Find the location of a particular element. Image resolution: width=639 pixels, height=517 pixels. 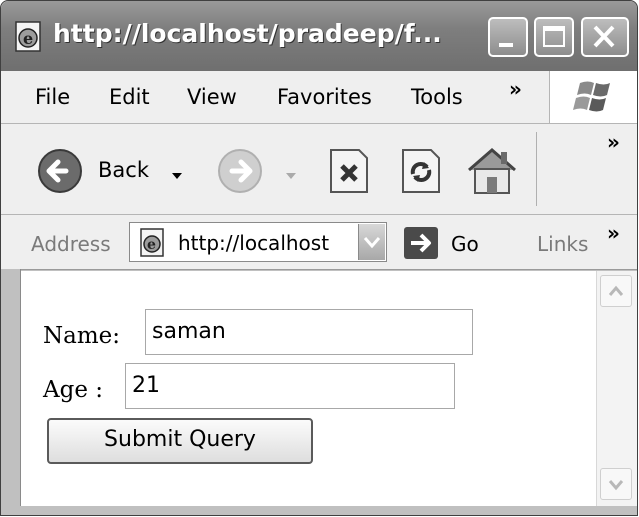

back-dropdown-icon is located at coordinates (177, 175).